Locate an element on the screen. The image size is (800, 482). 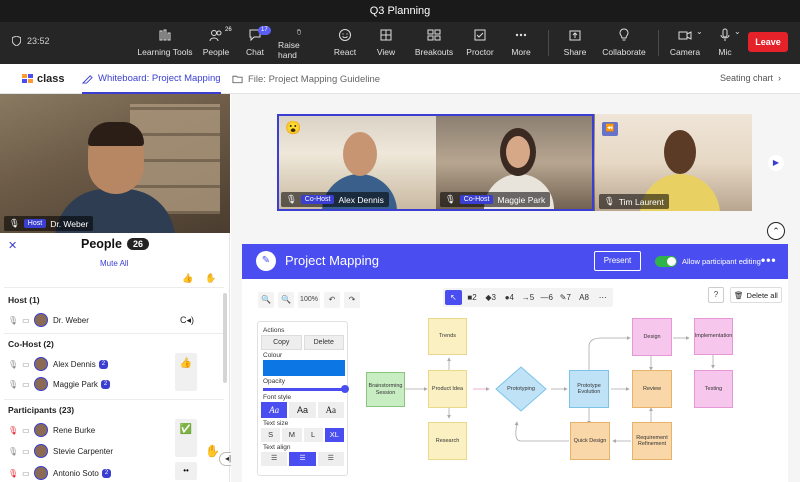
video-tile-maggie: 🎙 Co-Host Maggie Park is located at coordinates (515, 162).